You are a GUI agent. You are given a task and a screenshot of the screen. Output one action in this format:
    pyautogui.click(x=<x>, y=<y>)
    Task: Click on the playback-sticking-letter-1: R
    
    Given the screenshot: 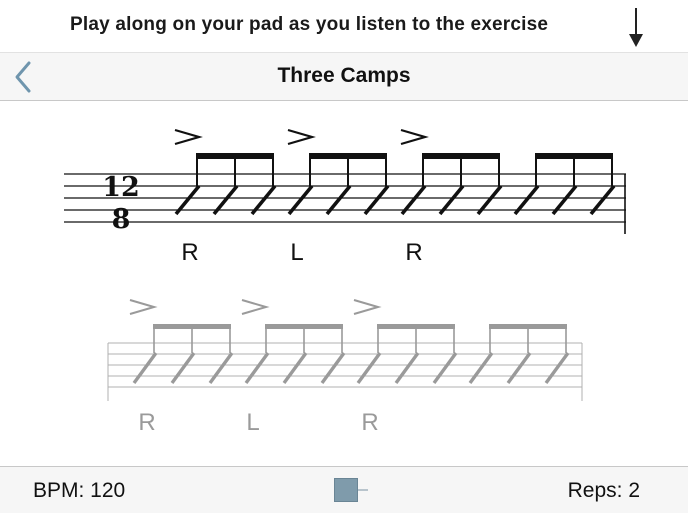 What is the action you would take?
    pyautogui.click(x=146, y=422)
    